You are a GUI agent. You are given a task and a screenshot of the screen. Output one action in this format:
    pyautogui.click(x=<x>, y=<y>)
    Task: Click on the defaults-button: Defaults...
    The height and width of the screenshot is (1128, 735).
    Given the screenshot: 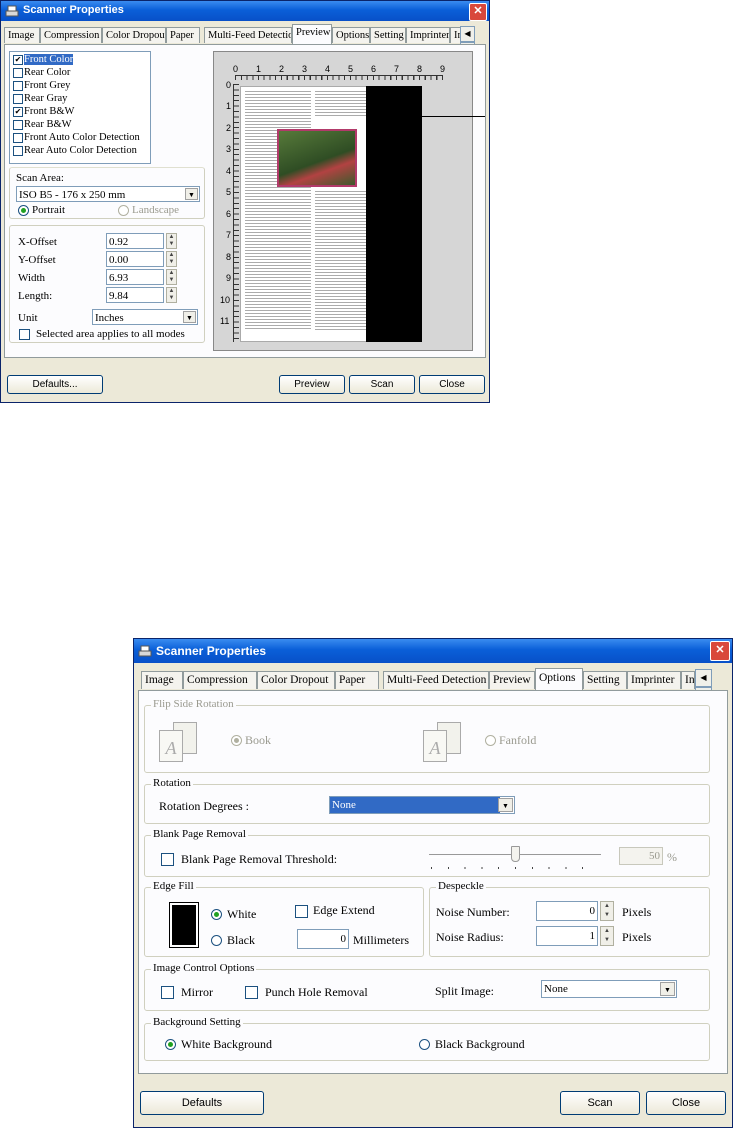 What is the action you would take?
    pyautogui.click(x=55, y=384)
    